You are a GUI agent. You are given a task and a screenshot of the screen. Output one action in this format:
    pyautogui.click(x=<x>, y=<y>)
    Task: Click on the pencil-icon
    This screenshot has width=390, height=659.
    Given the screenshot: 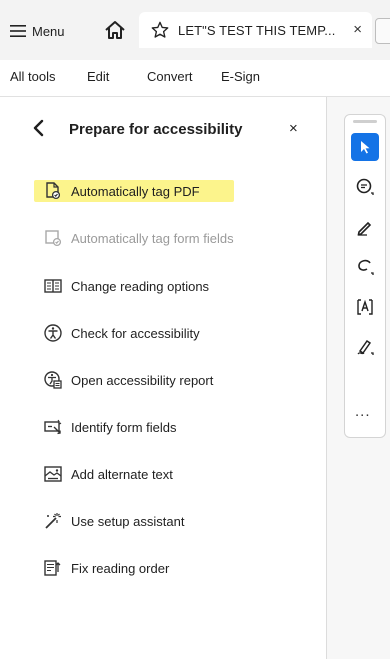 What is the action you would take?
    pyautogui.click(x=364, y=228)
    